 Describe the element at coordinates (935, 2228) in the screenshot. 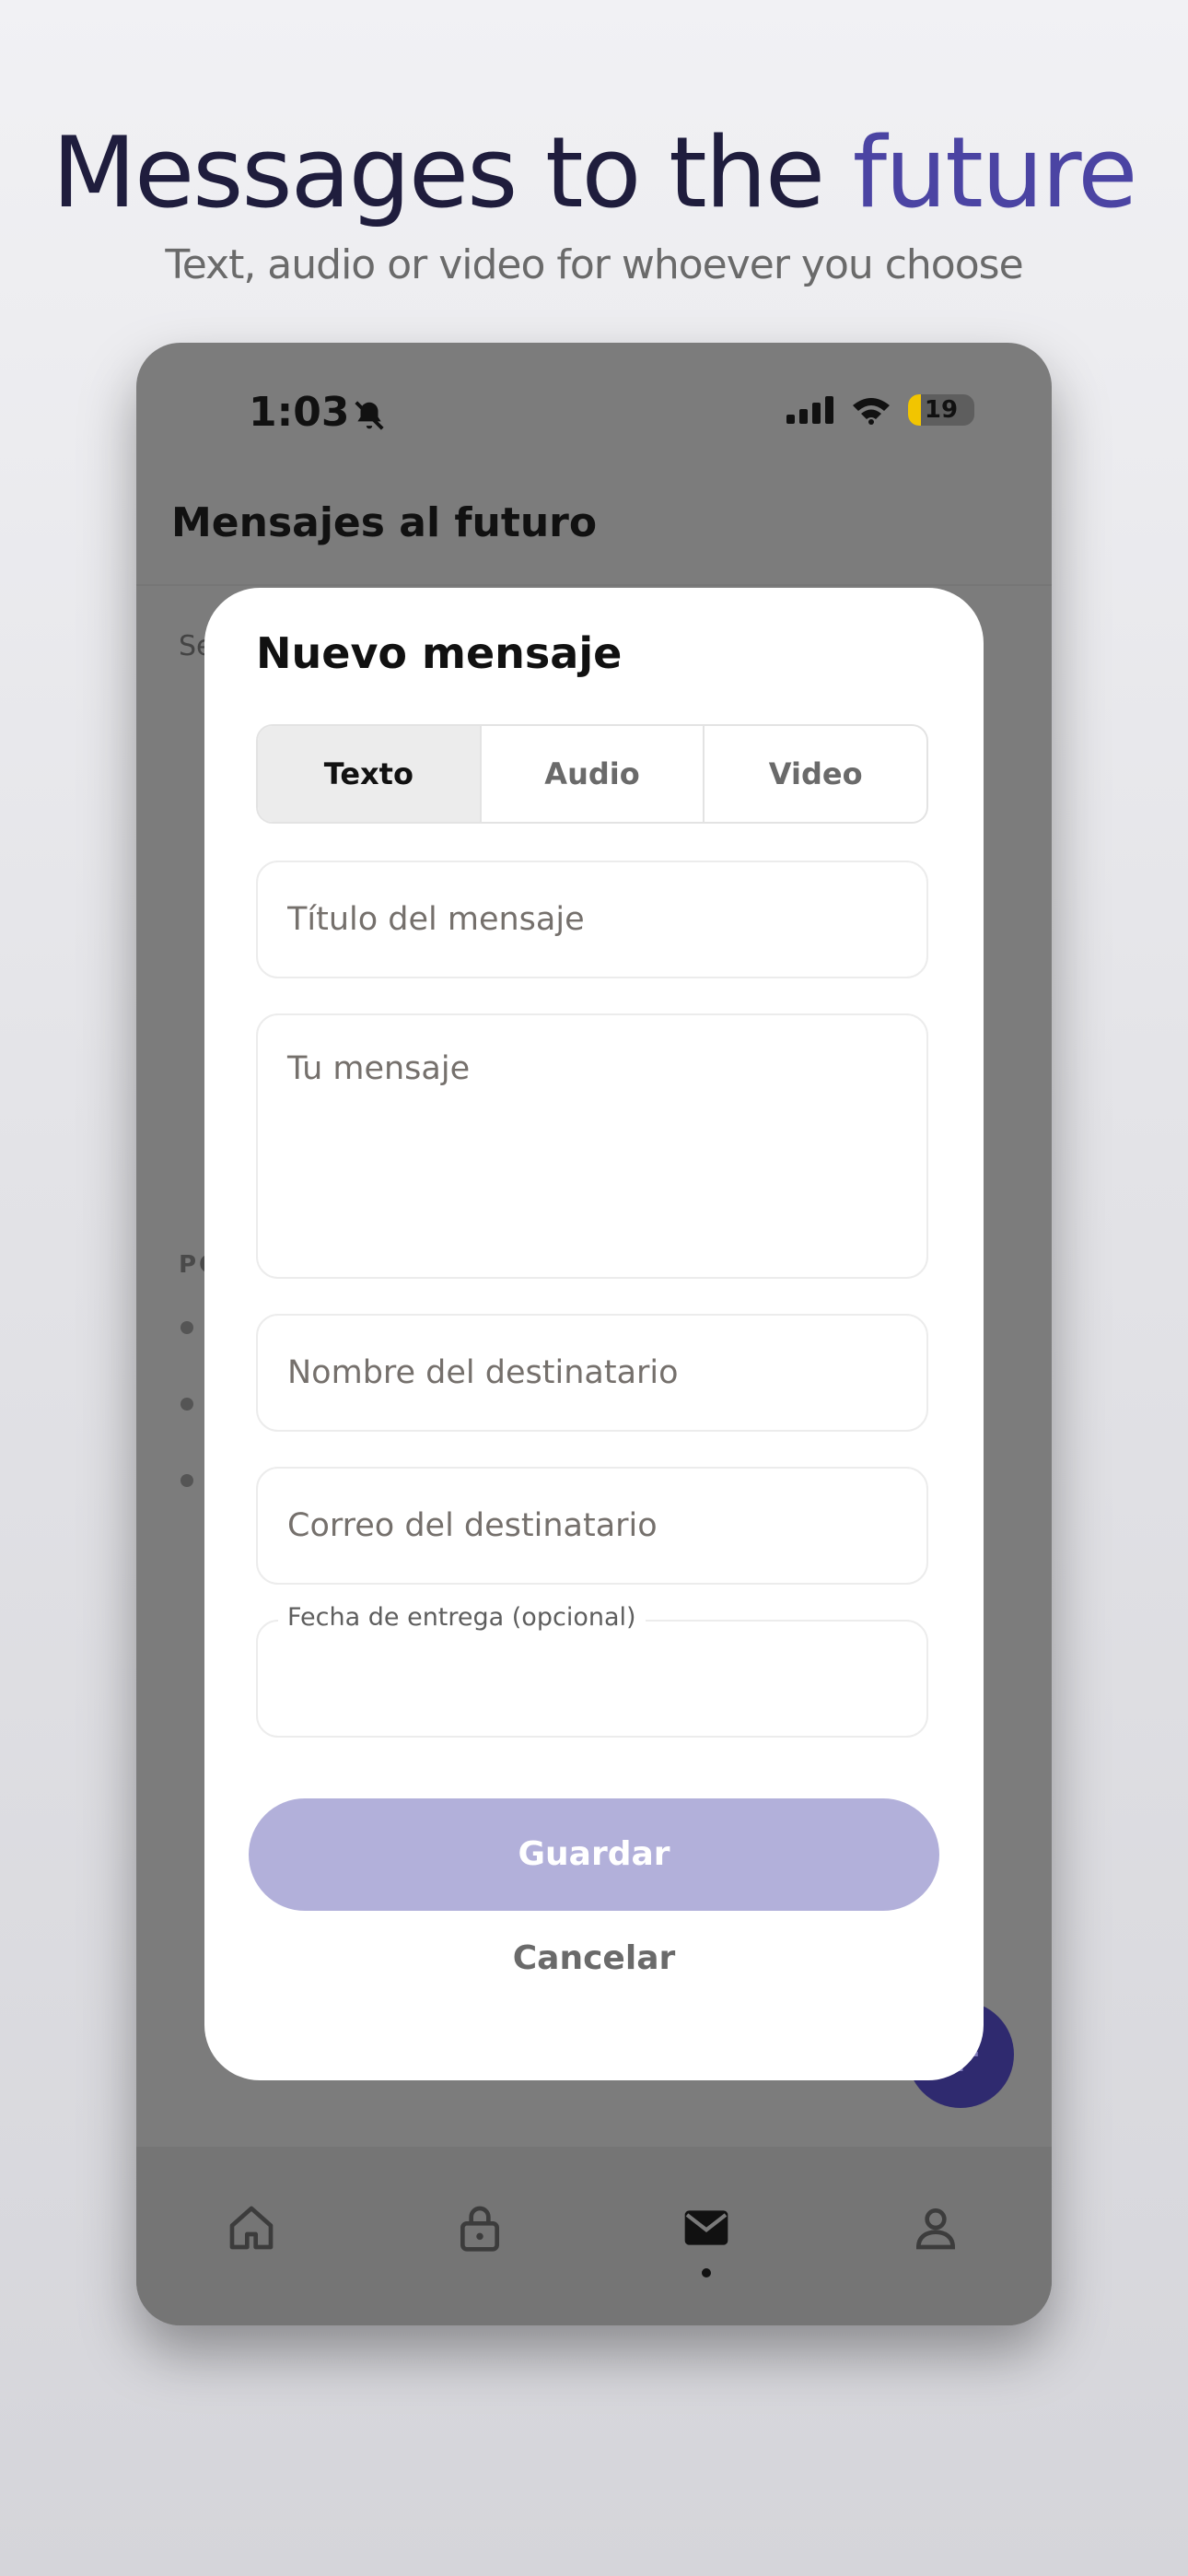

I see `nav-profile-icon` at that location.